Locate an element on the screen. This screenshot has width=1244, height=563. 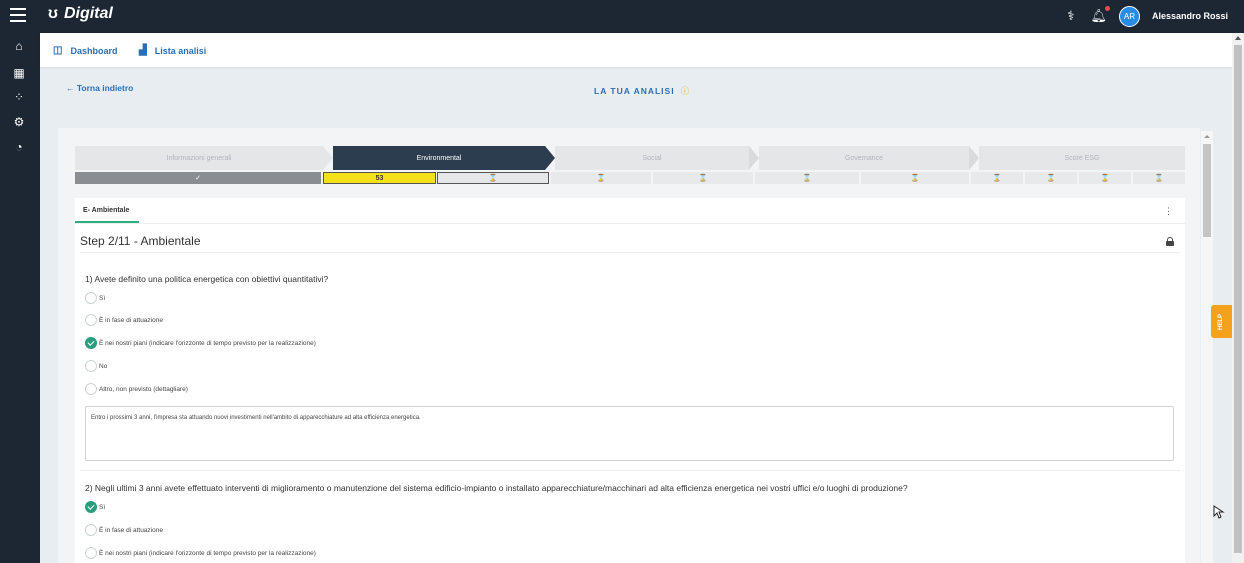
avatar: AR is located at coordinates (1129, 16).